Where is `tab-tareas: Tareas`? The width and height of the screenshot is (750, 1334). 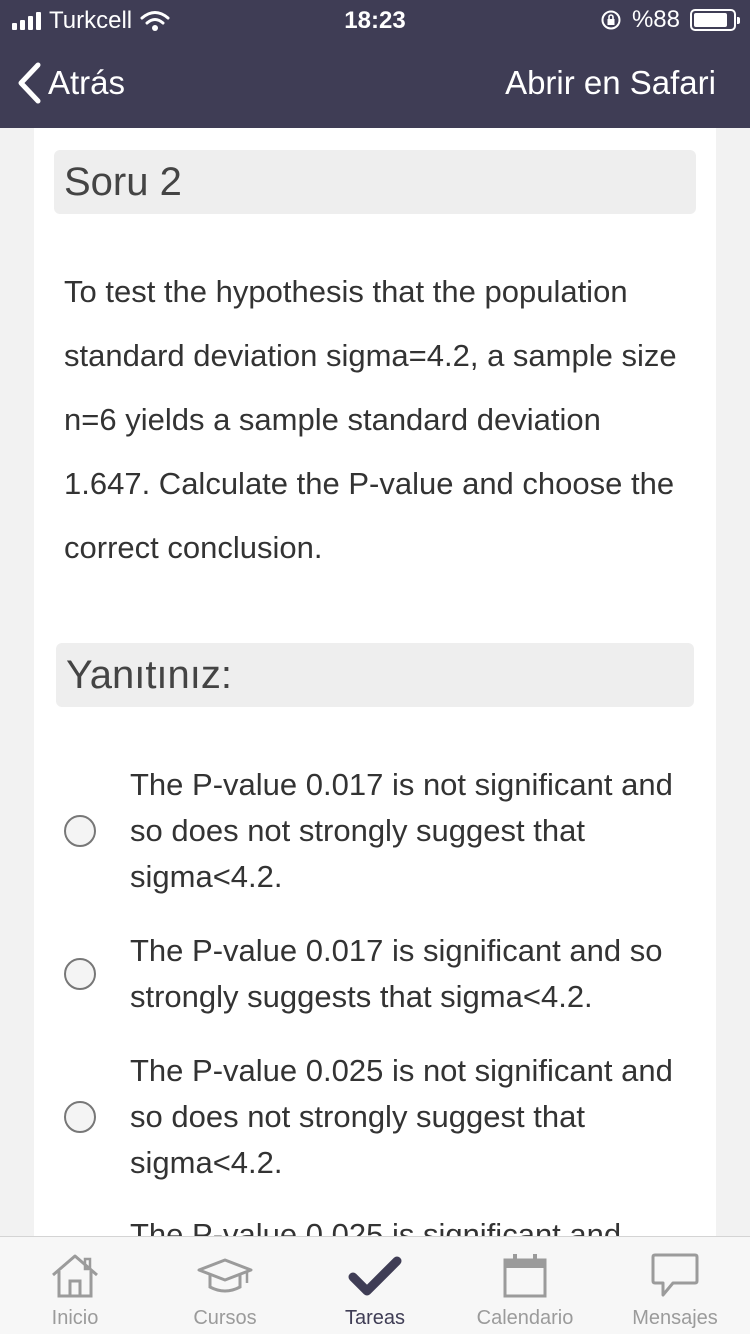 tab-tareas: Tareas is located at coordinates (375, 1285).